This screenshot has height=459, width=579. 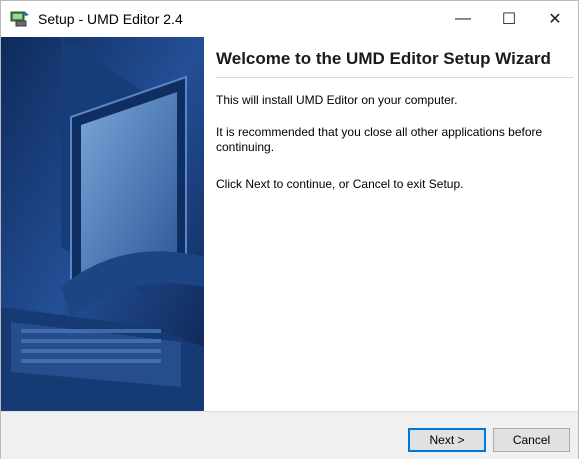 I want to click on cancel-button: Cancel, so click(x=531, y=440).